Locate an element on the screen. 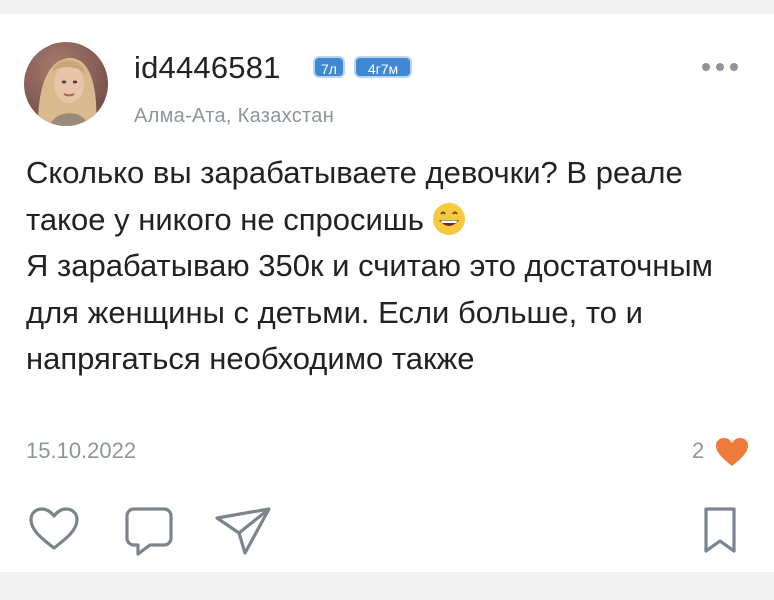 The width and height of the screenshot is (774, 600). author-location: Алма-Ата, Казахстан is located at coordinates (234, 116).